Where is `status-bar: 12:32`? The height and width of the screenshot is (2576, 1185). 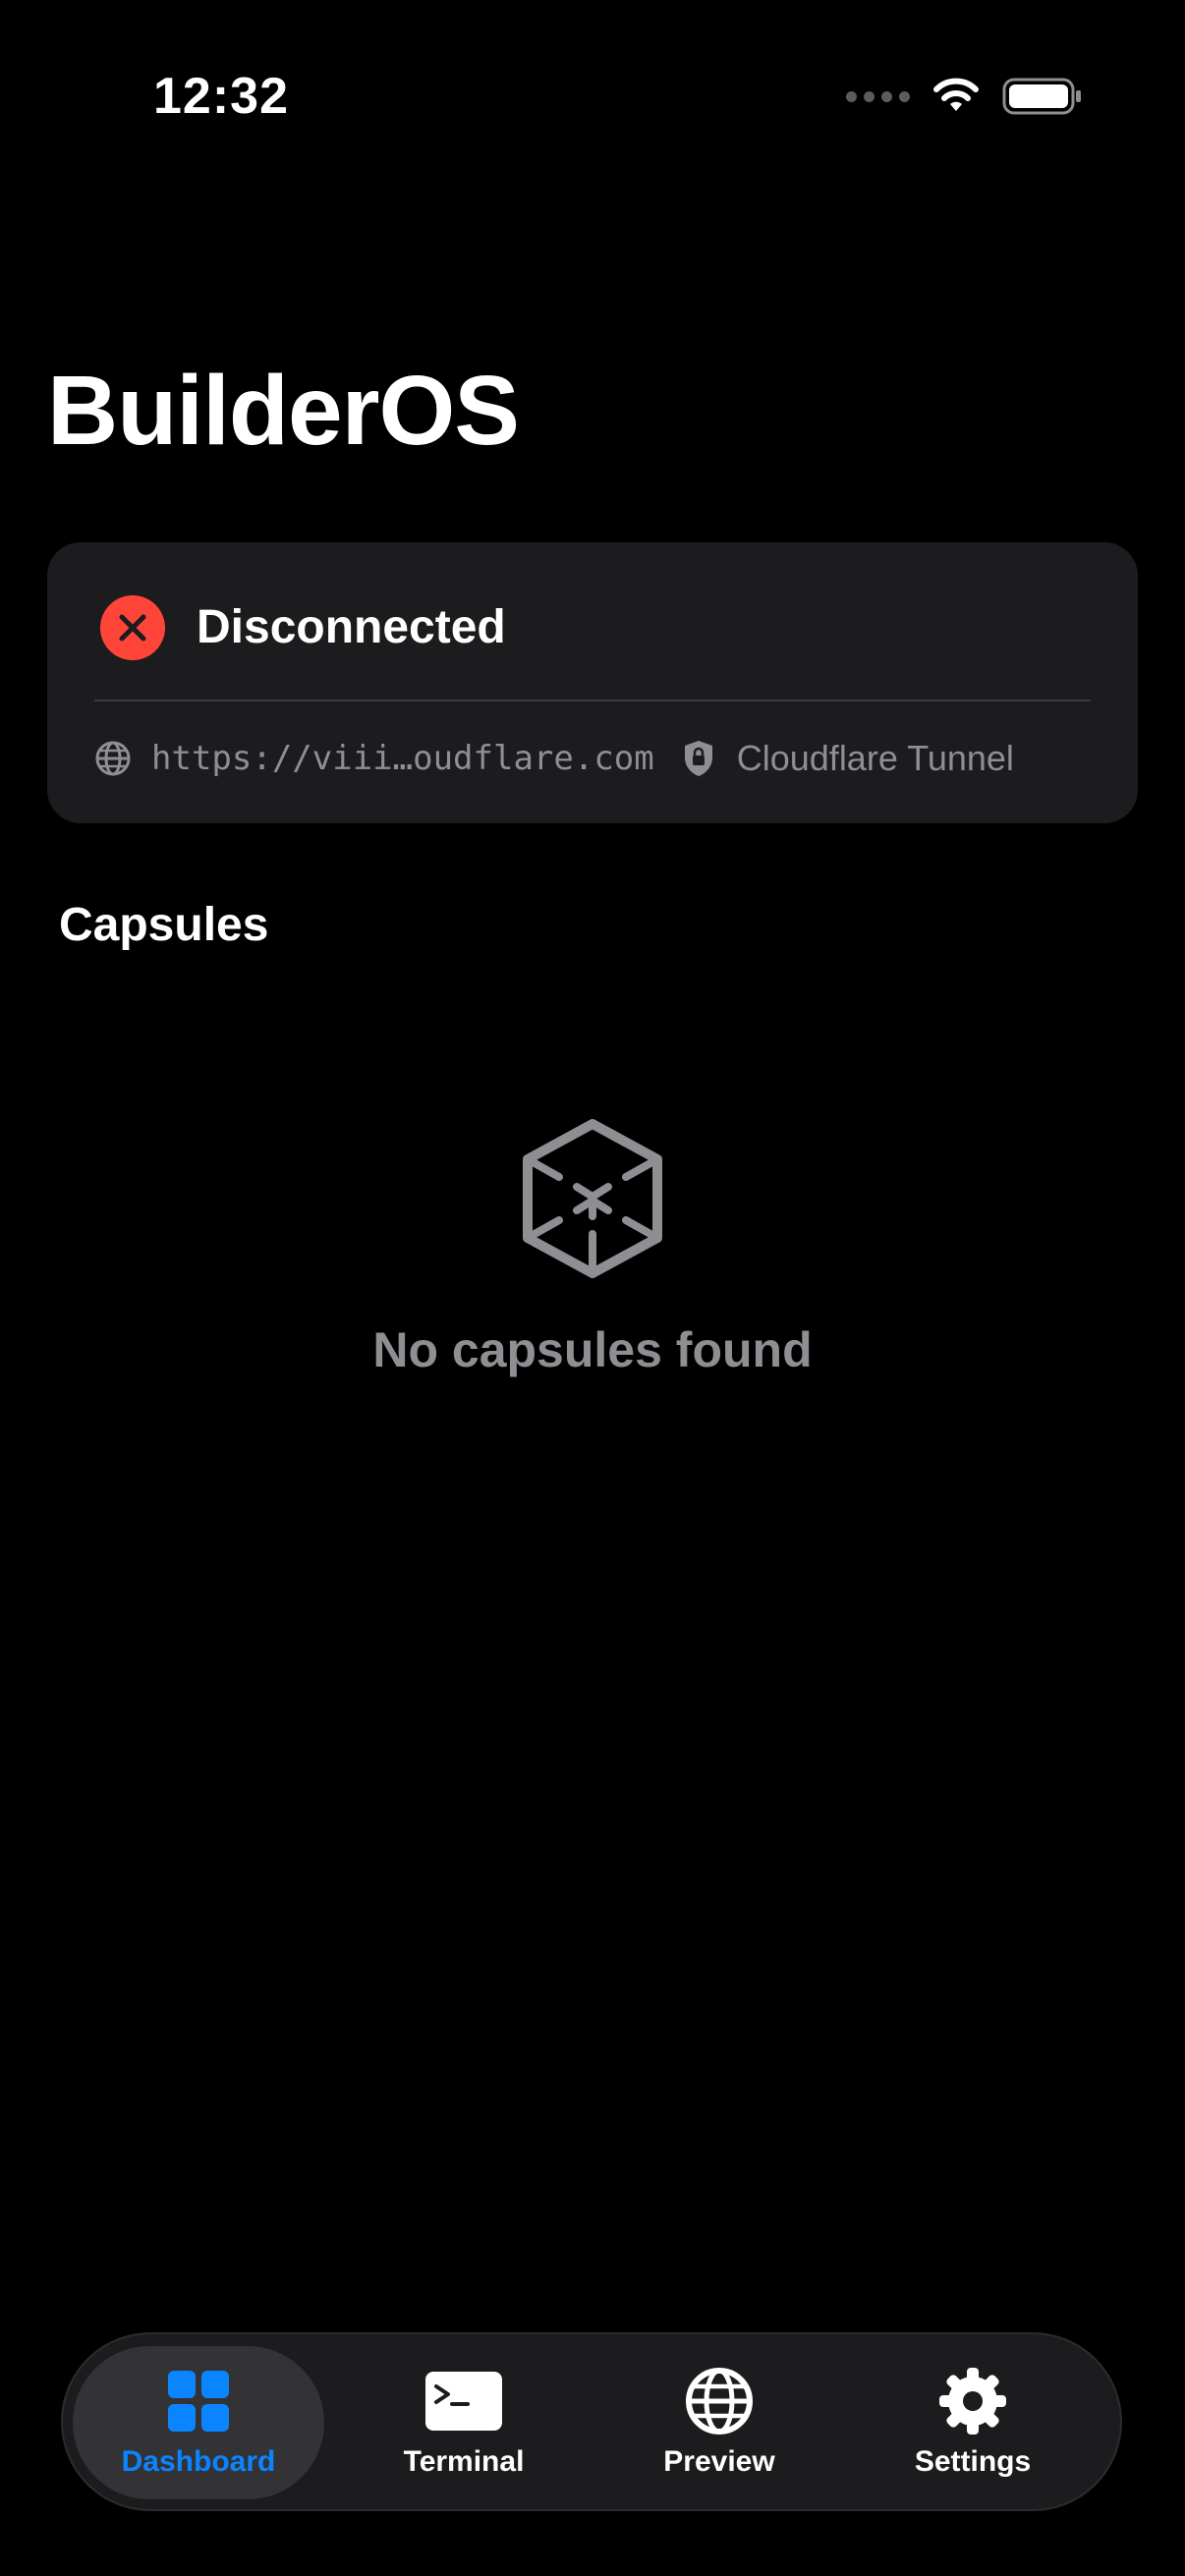 status-bar: 12:32 is located at coordinates (592, 98).